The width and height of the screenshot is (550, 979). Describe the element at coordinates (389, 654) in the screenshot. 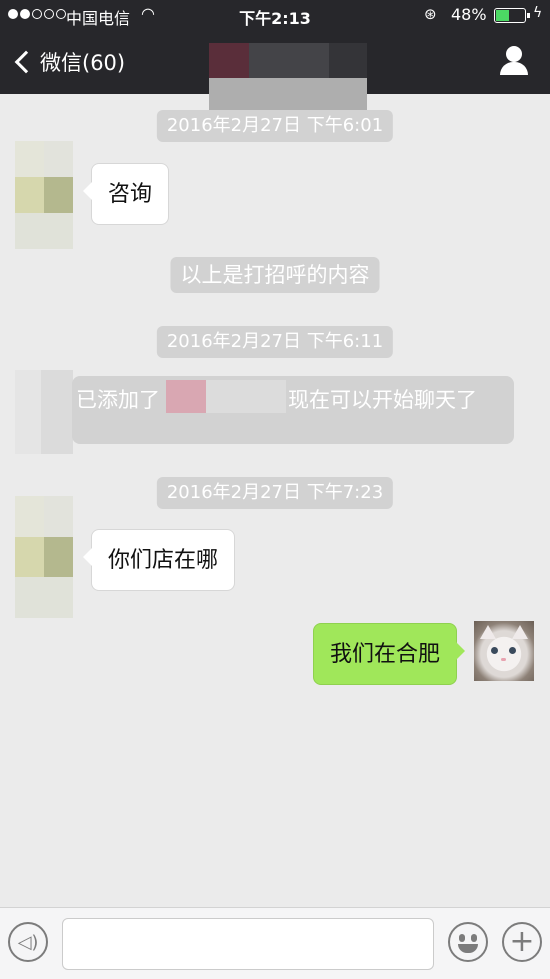

I see `sent-message-bubble: 我们在合肥` at that location.